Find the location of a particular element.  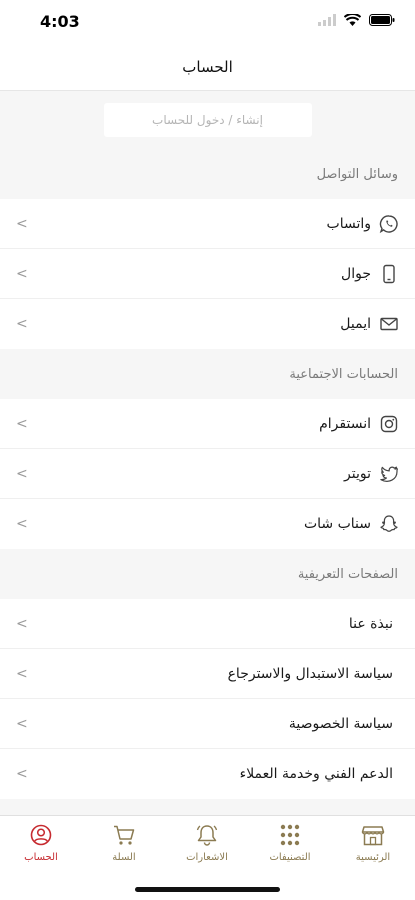

phone-icon is located at coordinates (389, 274).